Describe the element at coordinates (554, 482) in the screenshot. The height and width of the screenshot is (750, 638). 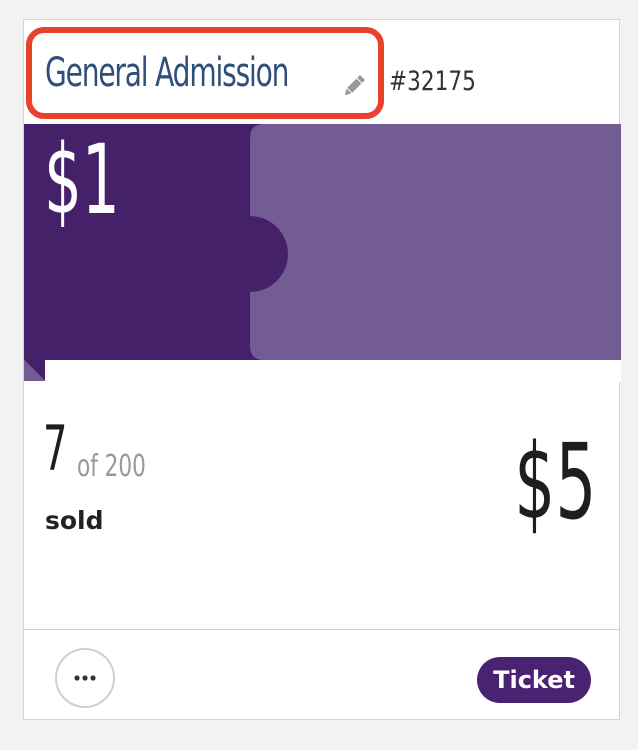
I see `ticket-price: $5` at that location.